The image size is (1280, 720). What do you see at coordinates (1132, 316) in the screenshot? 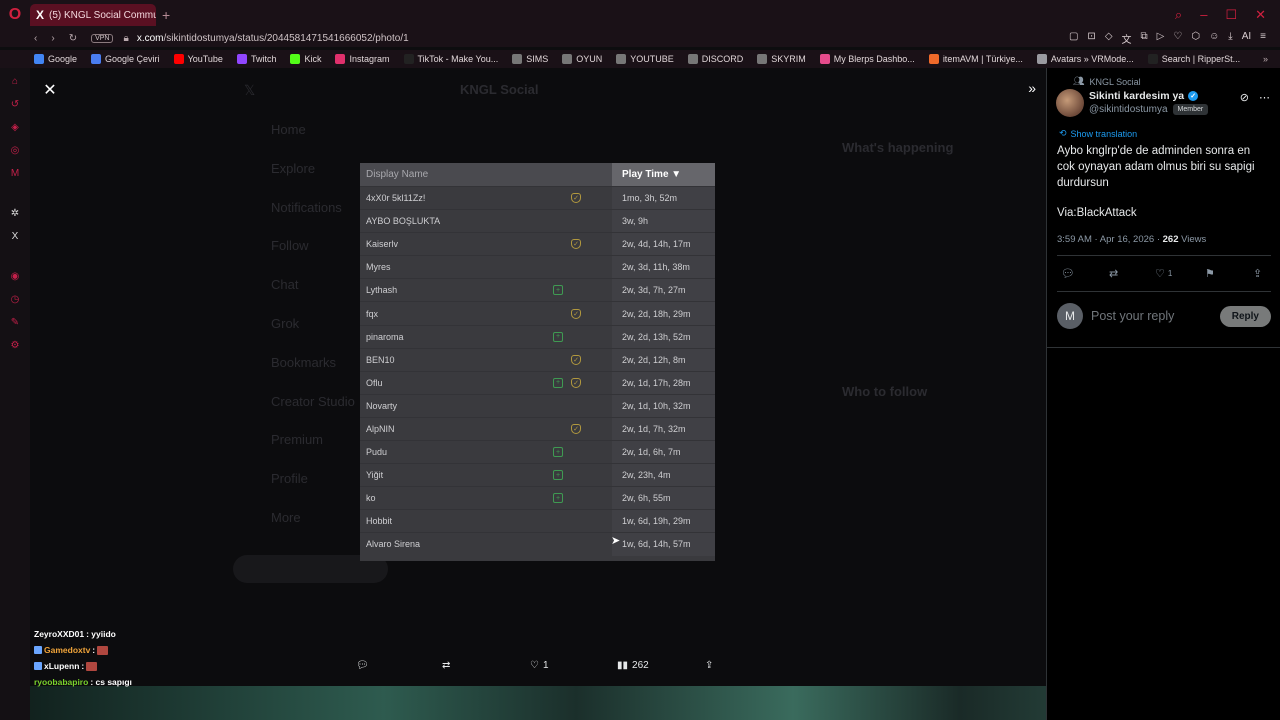
I see `reply-input: Post your reply` at bounding box center [1132, 316].